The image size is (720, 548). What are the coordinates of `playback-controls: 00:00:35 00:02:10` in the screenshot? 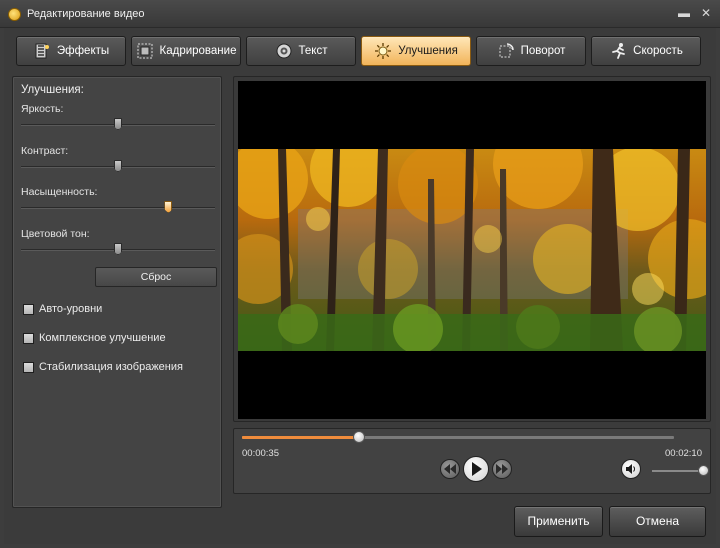 It's located at (472, 461).